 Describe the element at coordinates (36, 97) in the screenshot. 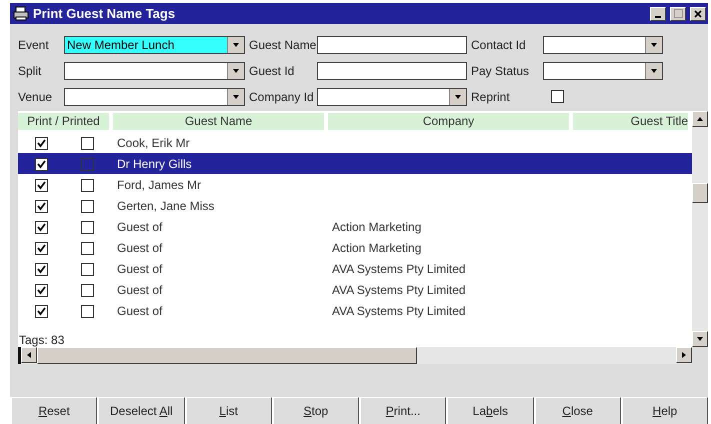

I see `field-label: Venue` at that location.